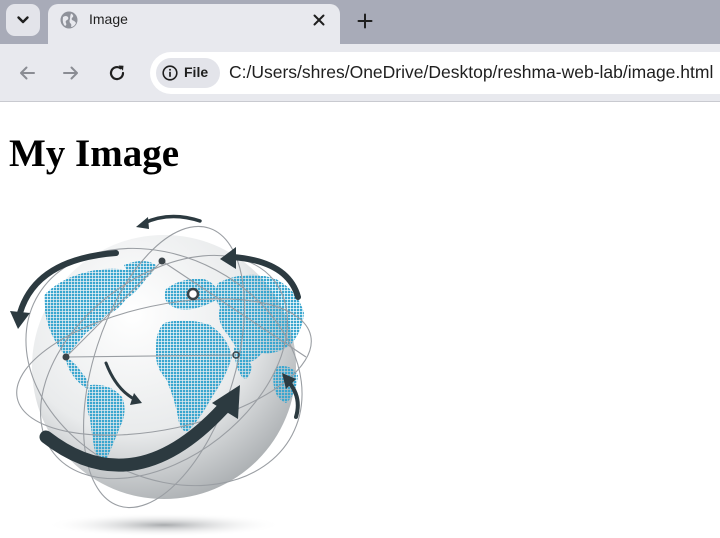 This screenshot has height=538, width=720. I want to click on plus-icon, so click(365, 21).